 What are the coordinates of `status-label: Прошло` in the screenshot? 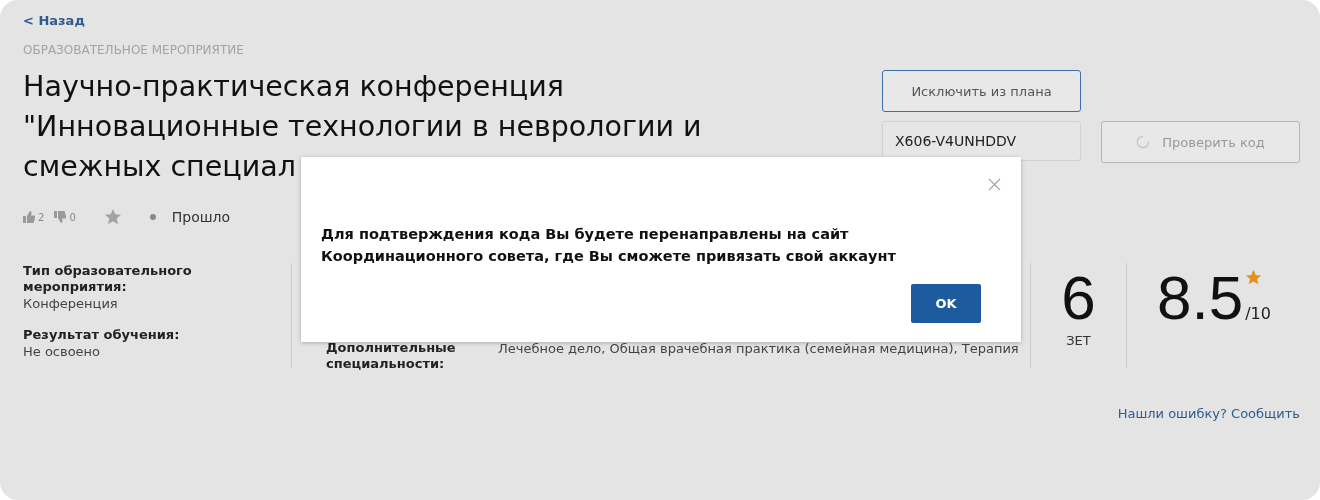 It's located at (201, 217).